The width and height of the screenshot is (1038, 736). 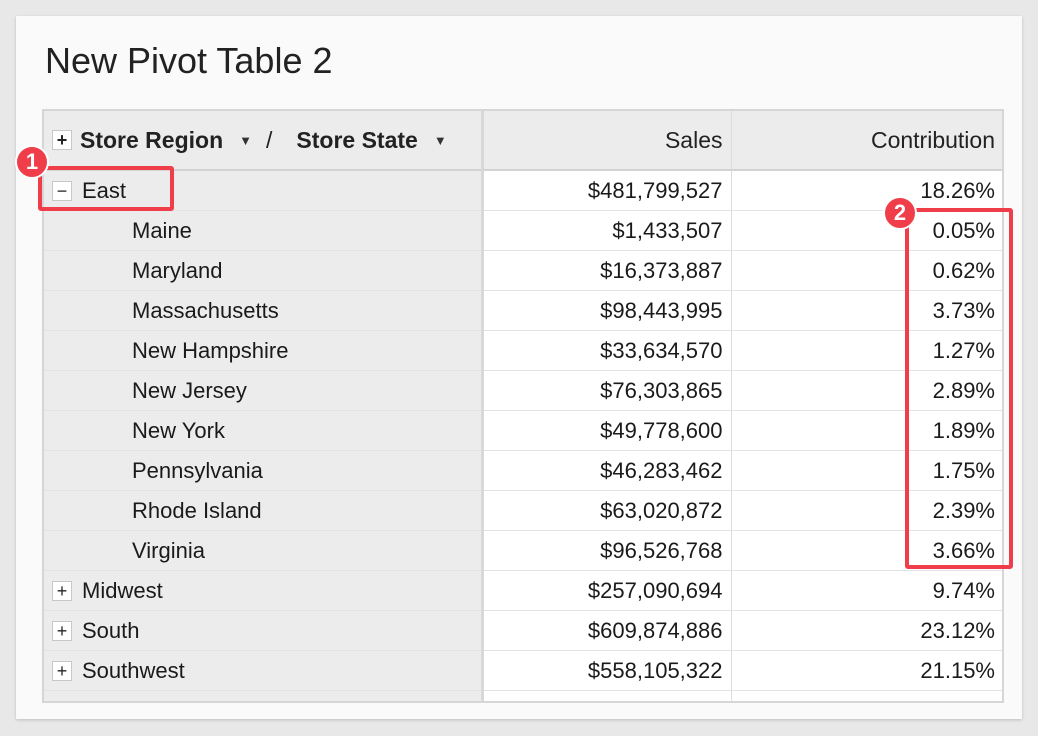 I want to click on page-title: New Pivot Table 2, so click(x=189, y=60).